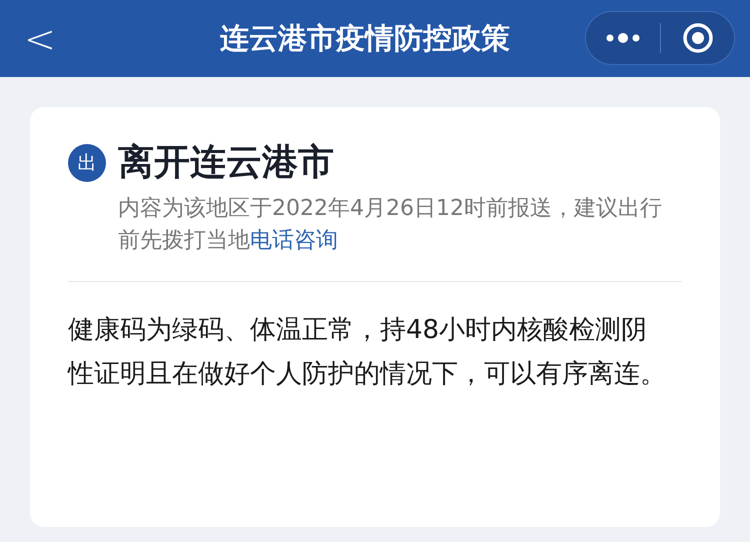 Image resolution: width=750 pixels, height=542 pixels. What do you see at coordinates (367, 352) in the screenshot?
I see `policy-text: 健康码为绿码、体温正常，持48小时内核酸检测阴性证明且在做好个人防护的情况下，可以有序离连。` at bounding box center [367, 352].